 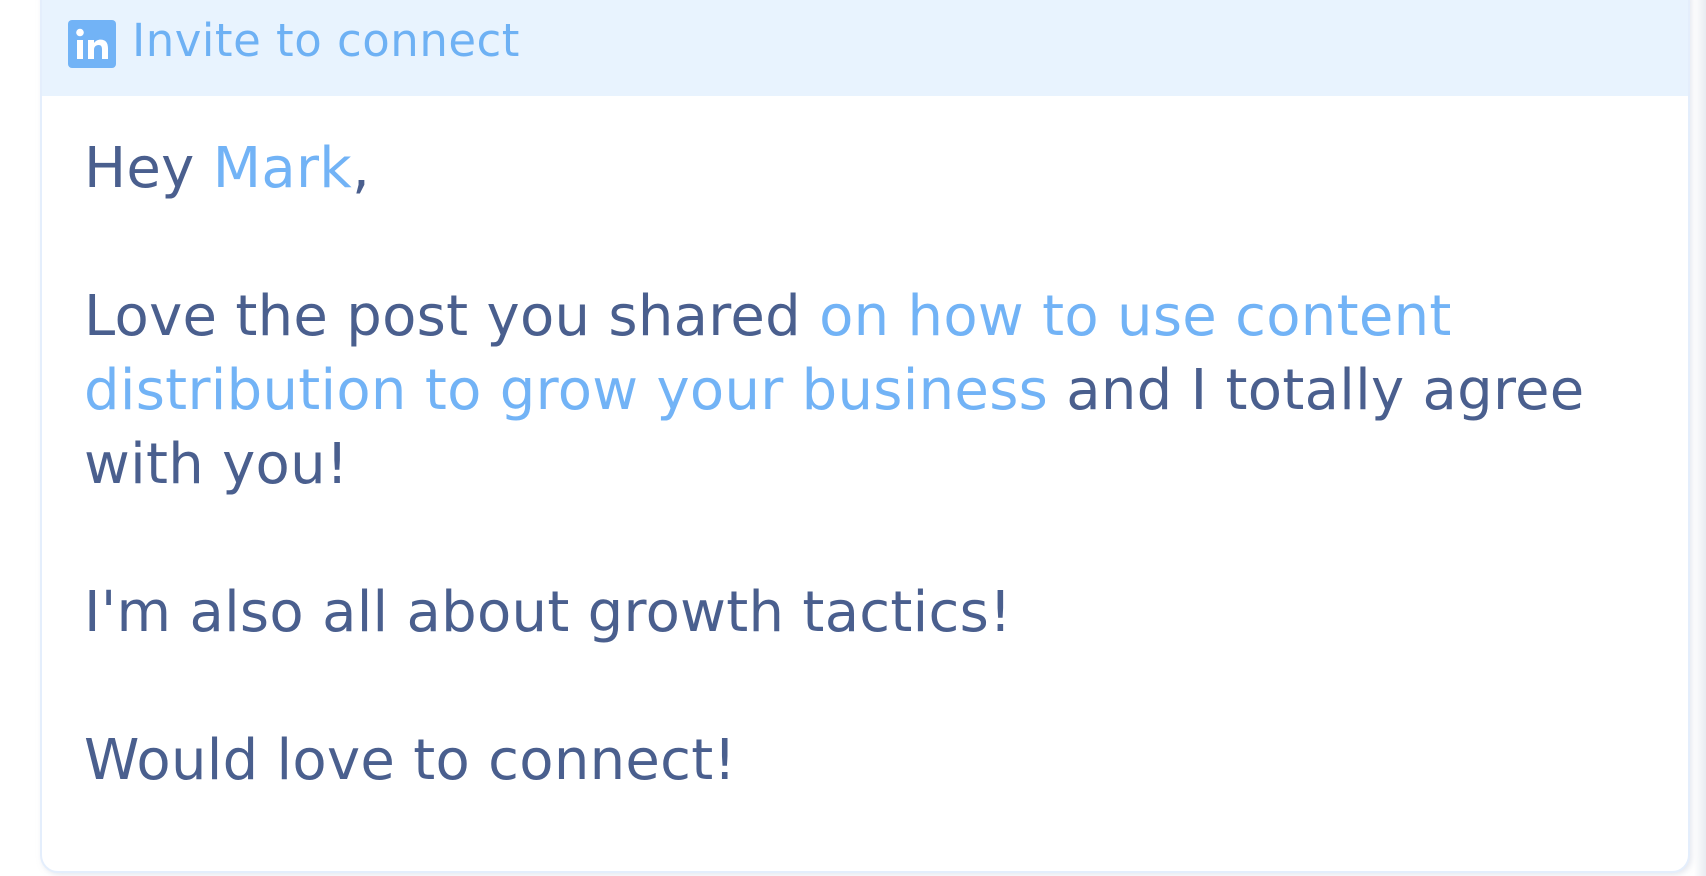 I want to click on card-title: Invite to connect, so click(x=326, y=40).